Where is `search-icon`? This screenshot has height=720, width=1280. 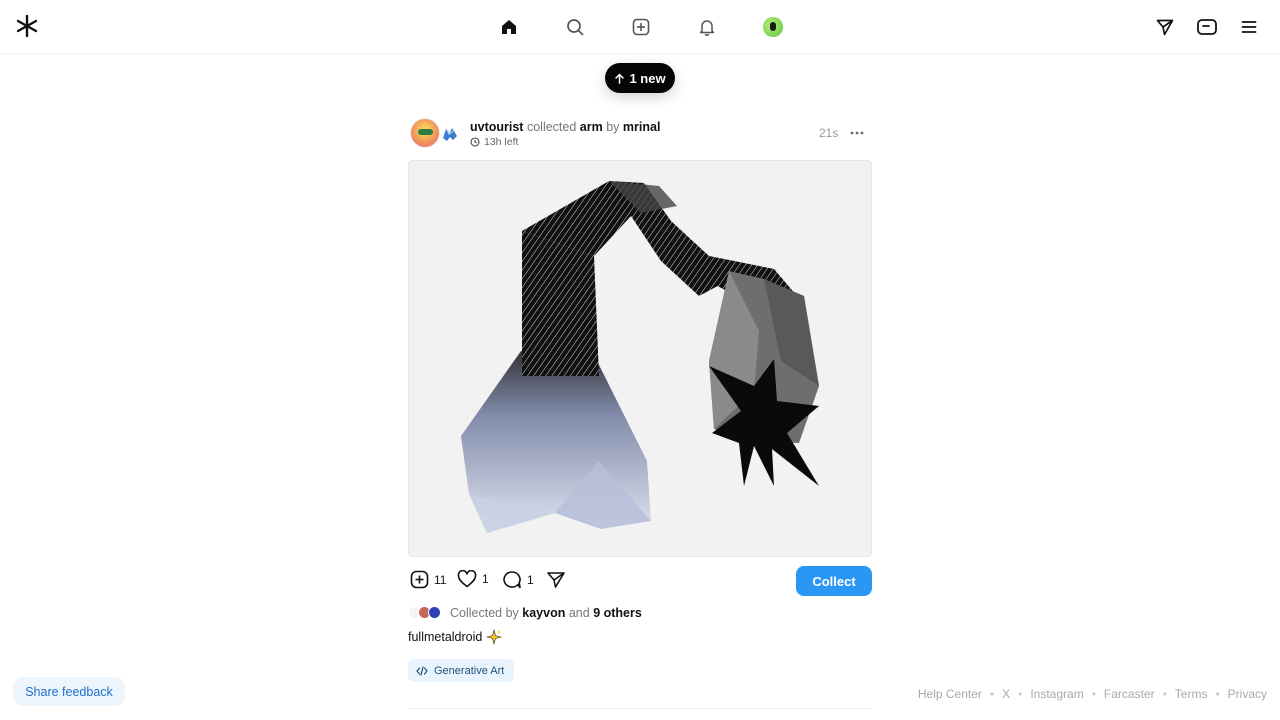
search-icon is located at coordinates (575, 27).